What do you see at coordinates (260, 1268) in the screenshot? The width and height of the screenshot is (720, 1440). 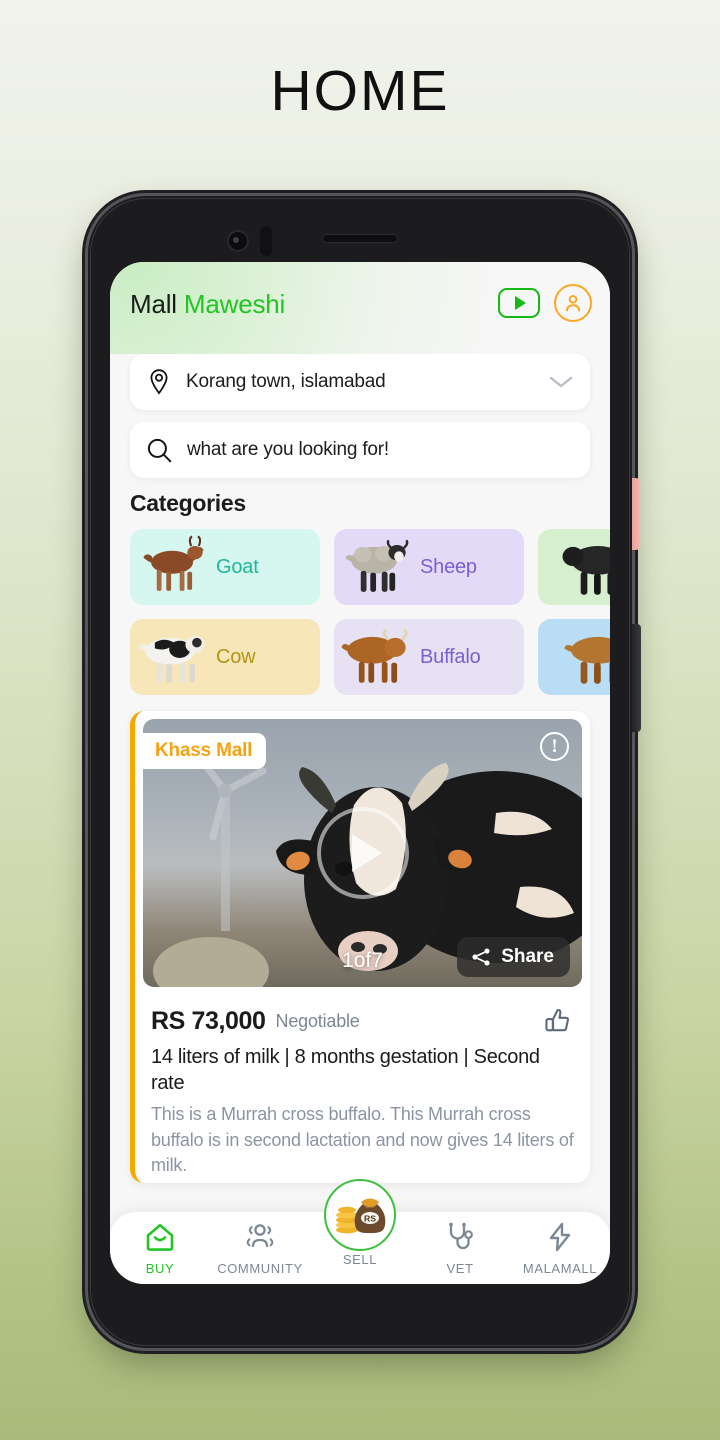 I see `nav-label: COMMUNITY` at bounding box center [260, 1268].